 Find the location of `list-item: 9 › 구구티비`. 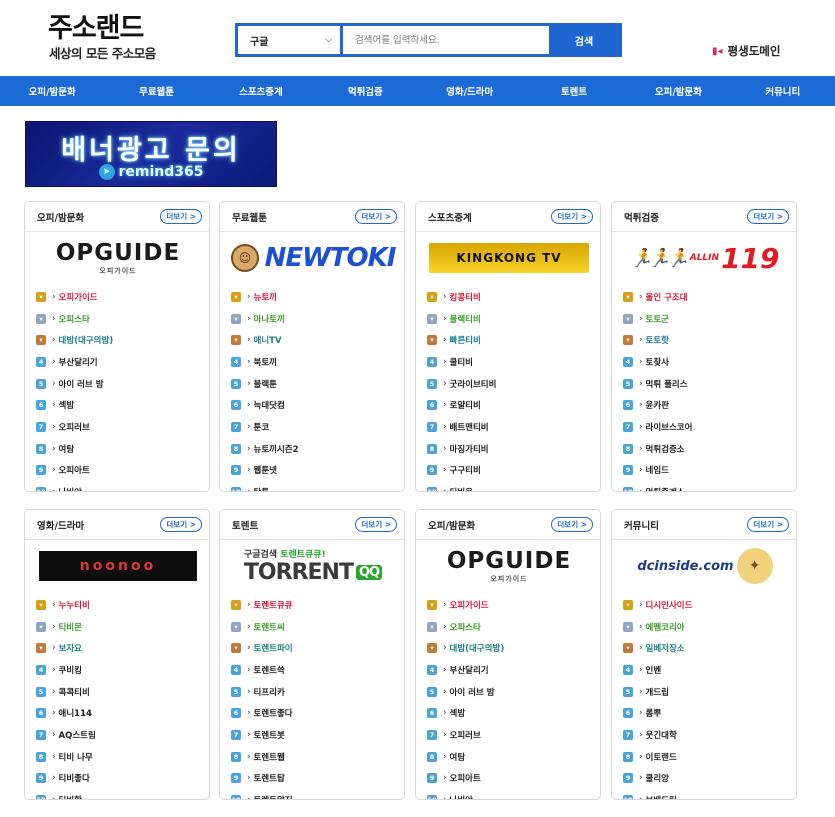

list-item: 9 › 구구티비 is located at coordinates (510, 471).